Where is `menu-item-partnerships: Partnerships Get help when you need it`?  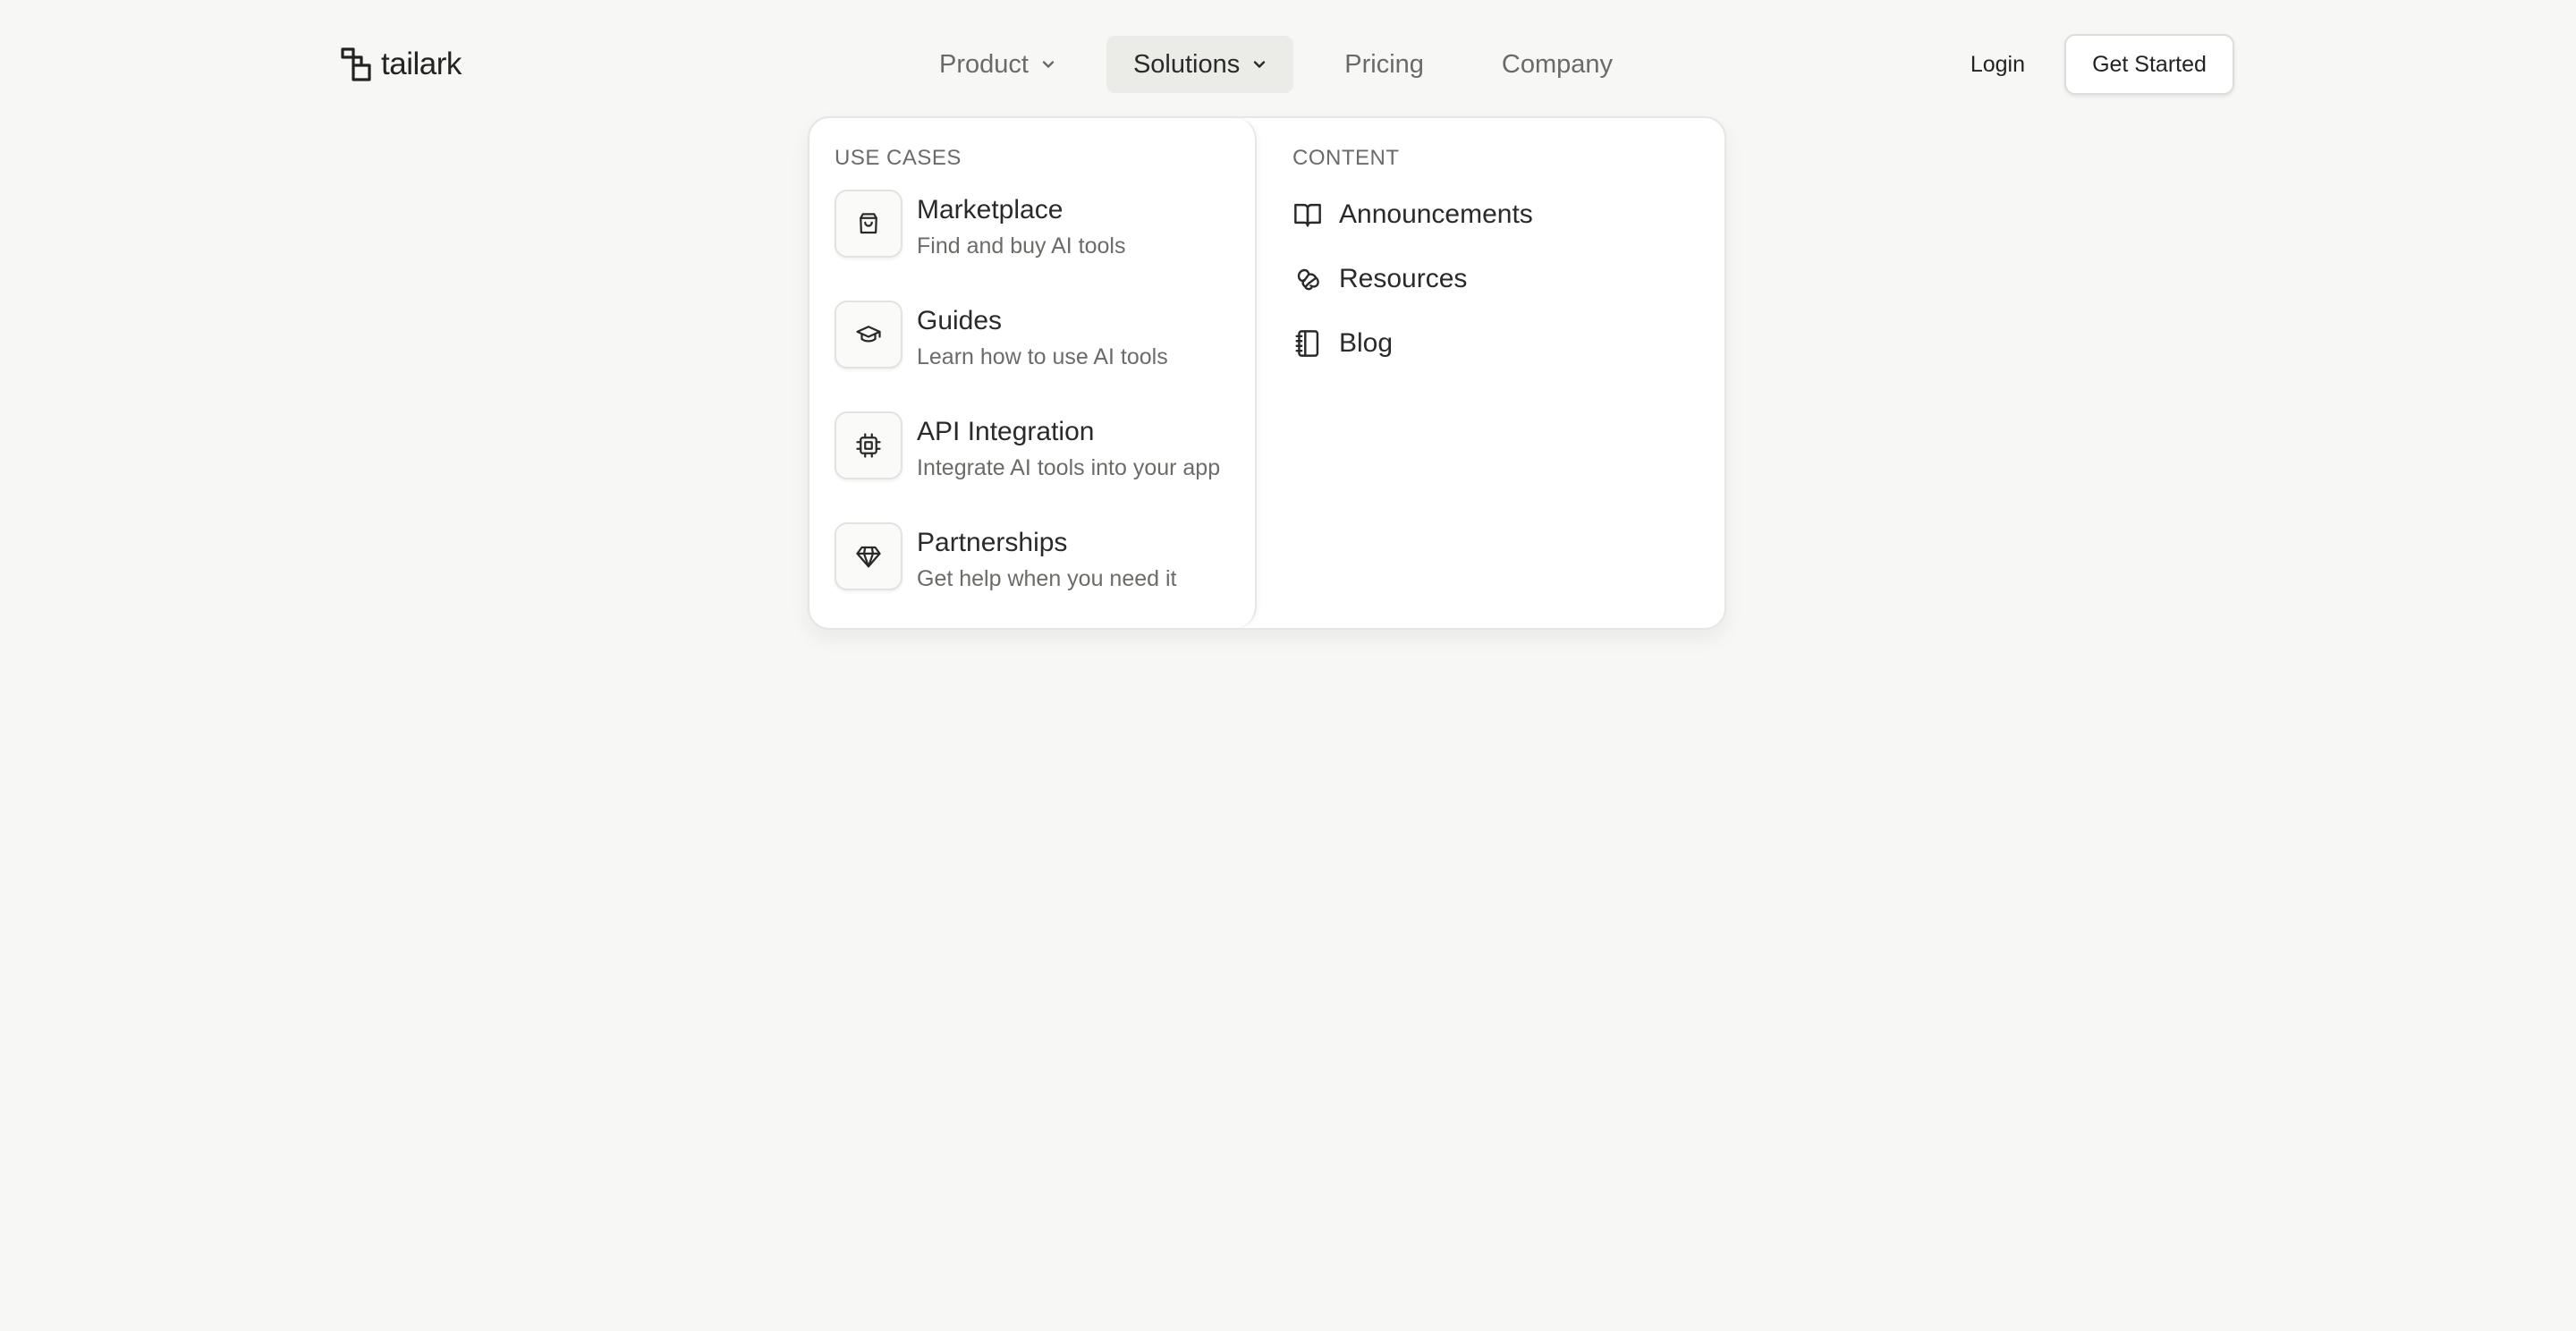 menu-item-partnerships: Partnerships Get help when you need it is located at coordinates (1045, 575).